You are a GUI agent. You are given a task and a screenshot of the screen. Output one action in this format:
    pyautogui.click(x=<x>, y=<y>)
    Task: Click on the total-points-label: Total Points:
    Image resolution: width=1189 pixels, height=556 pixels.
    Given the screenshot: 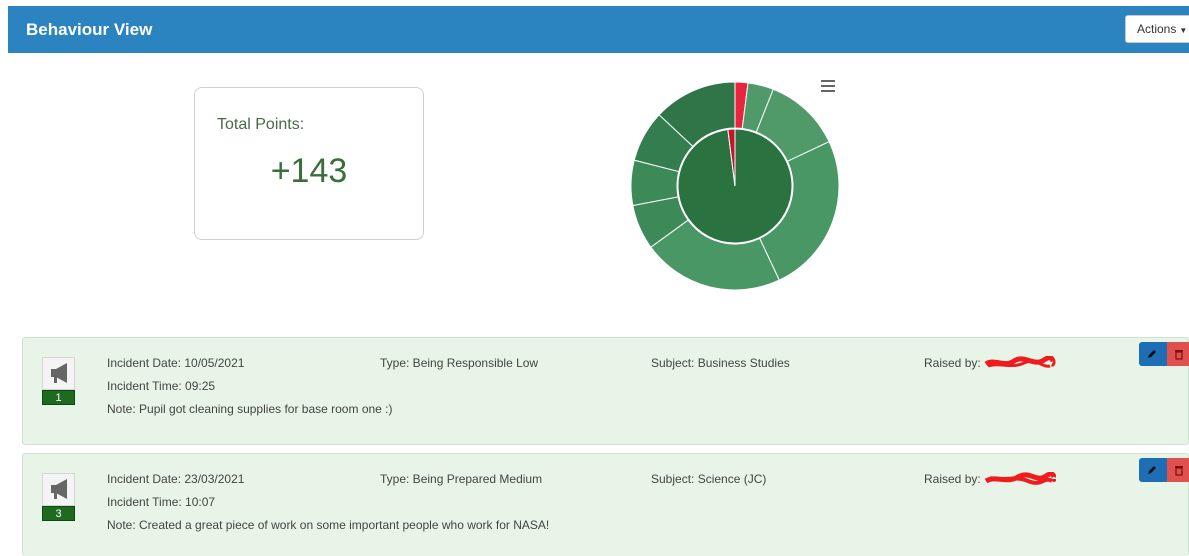 What is the action you would take?
    pyautogui.click(x=261, y=124)
    